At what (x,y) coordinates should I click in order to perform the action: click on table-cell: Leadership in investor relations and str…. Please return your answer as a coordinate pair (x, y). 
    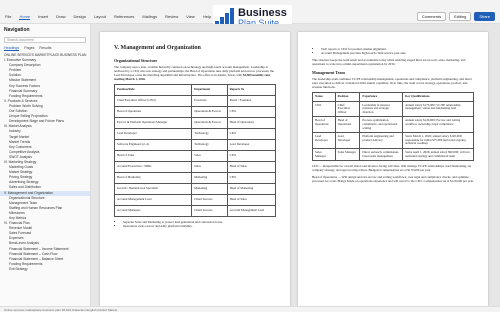
    Looking at the image, I should click on (381, 109).